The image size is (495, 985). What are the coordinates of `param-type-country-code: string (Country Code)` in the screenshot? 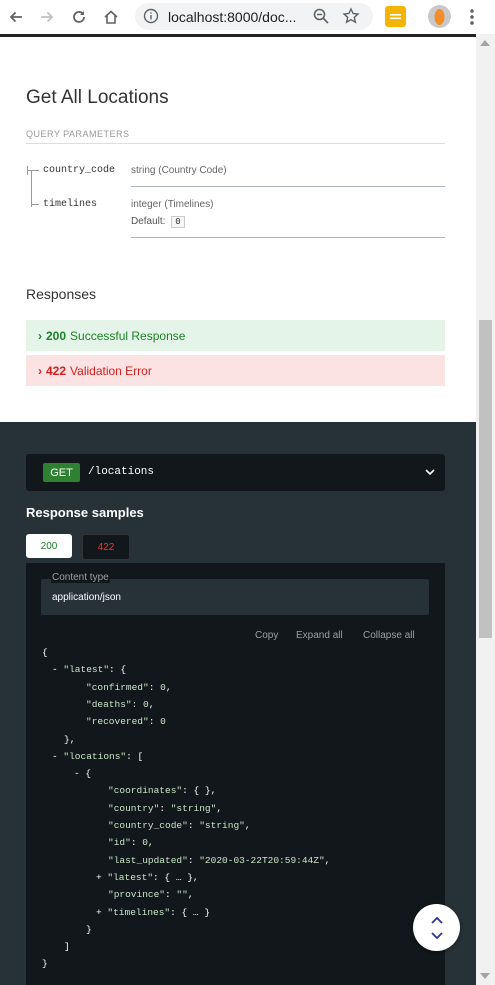 It's located at (179, 170).